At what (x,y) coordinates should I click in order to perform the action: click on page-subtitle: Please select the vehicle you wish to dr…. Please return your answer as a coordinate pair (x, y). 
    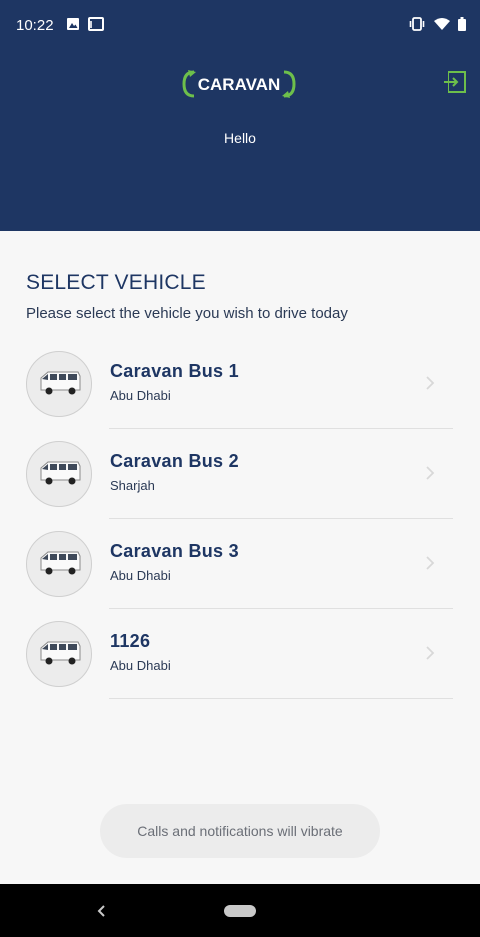
    Looking at the image, I should click on (187, 313).